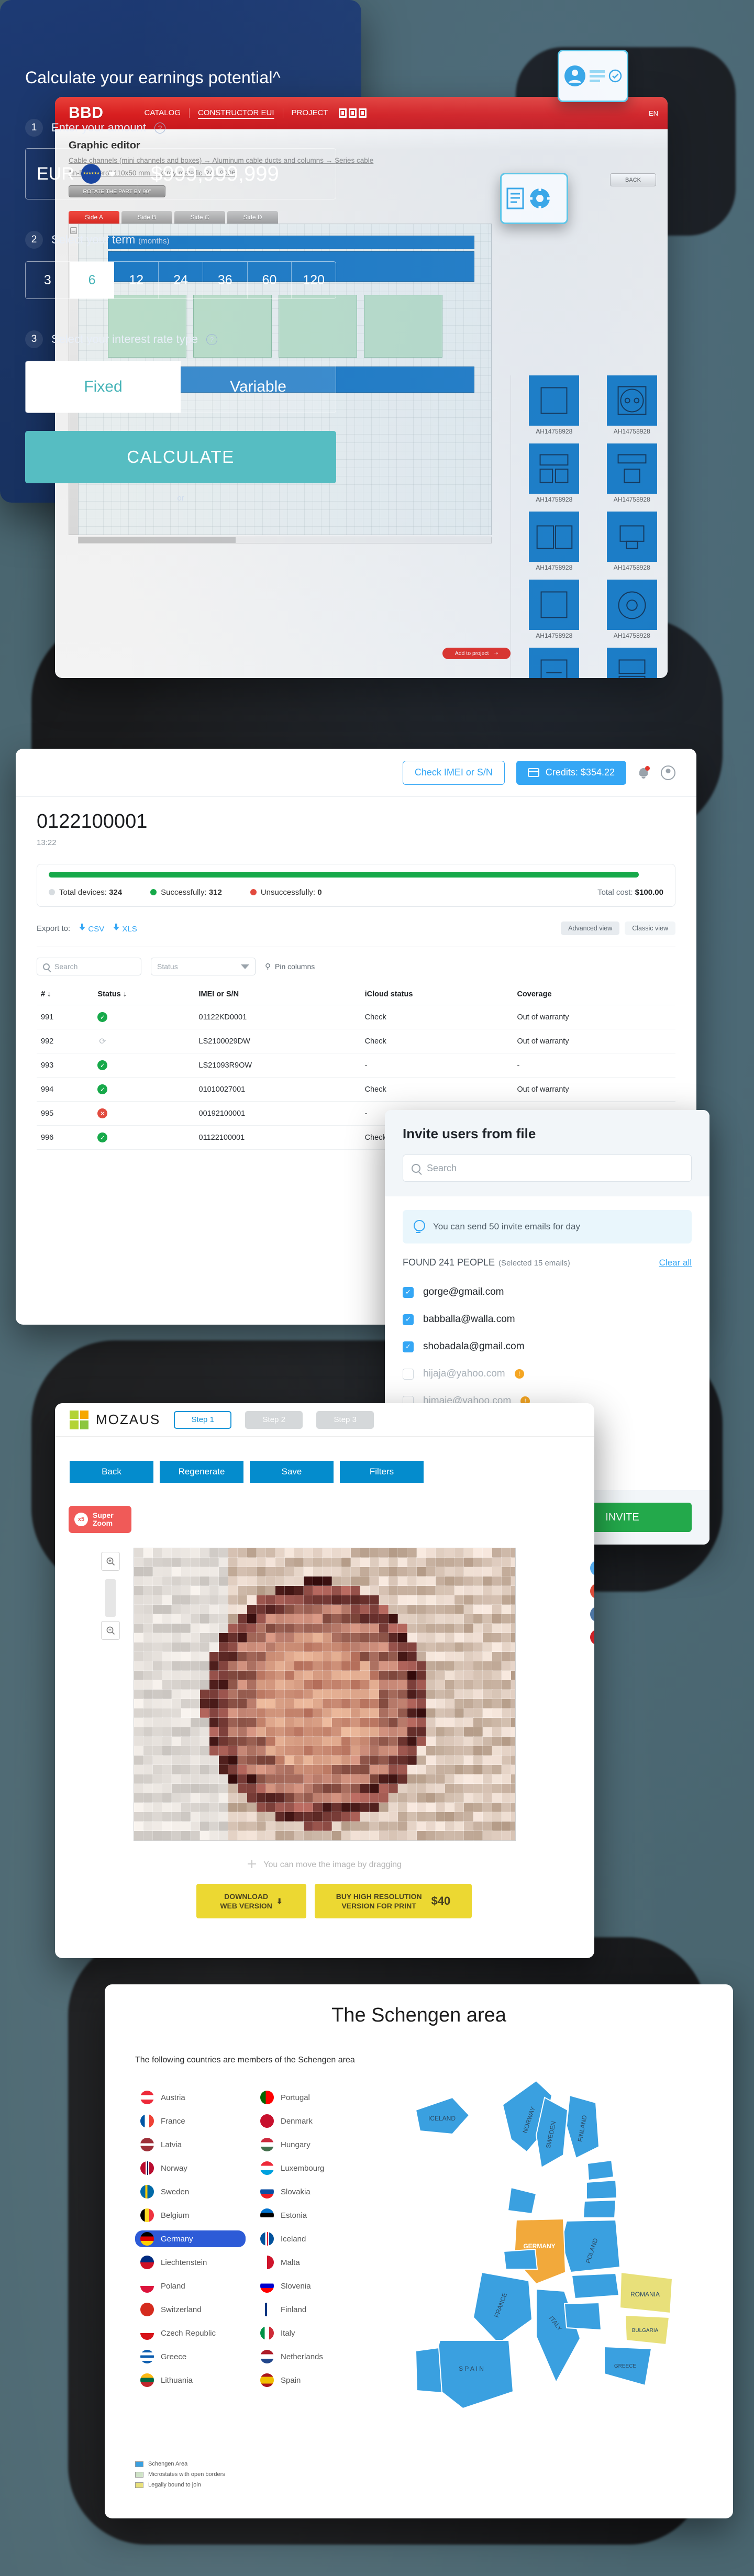 Image resolution: width=754 pixels, height=2576 pixels. I want to click on country-item: Hungary, so click(310, 2144).